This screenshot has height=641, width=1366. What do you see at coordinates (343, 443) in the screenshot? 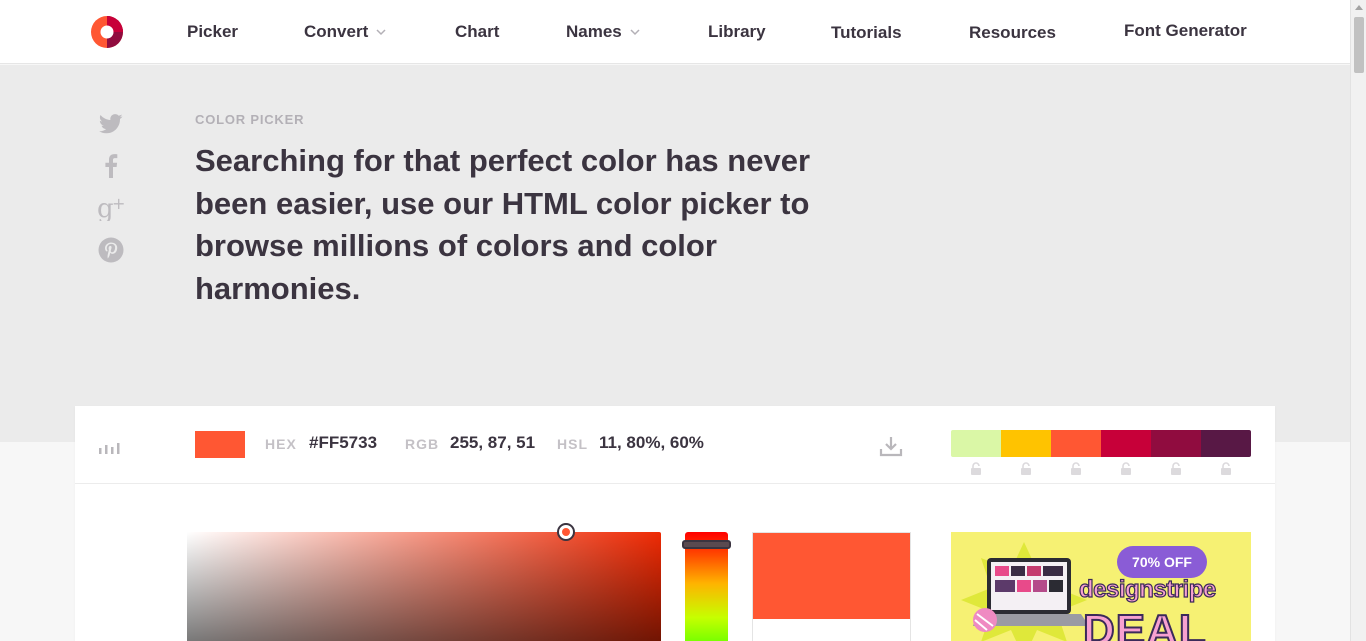
I see `hex-value: #FF5733` at bounding box center [343, 443].